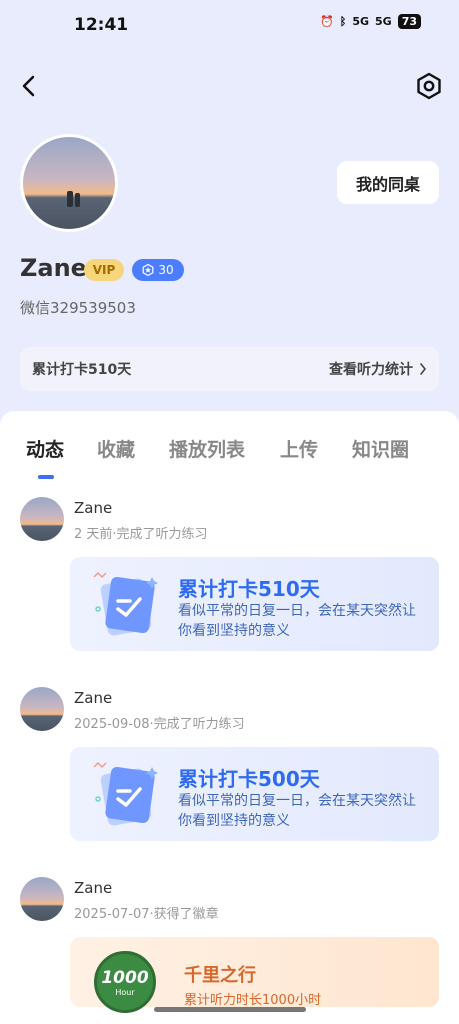 The image size is (459, 1024). Describe the element at coordinates (423, 369) in the screenshot. I see `chevron-right-icon` at that location.